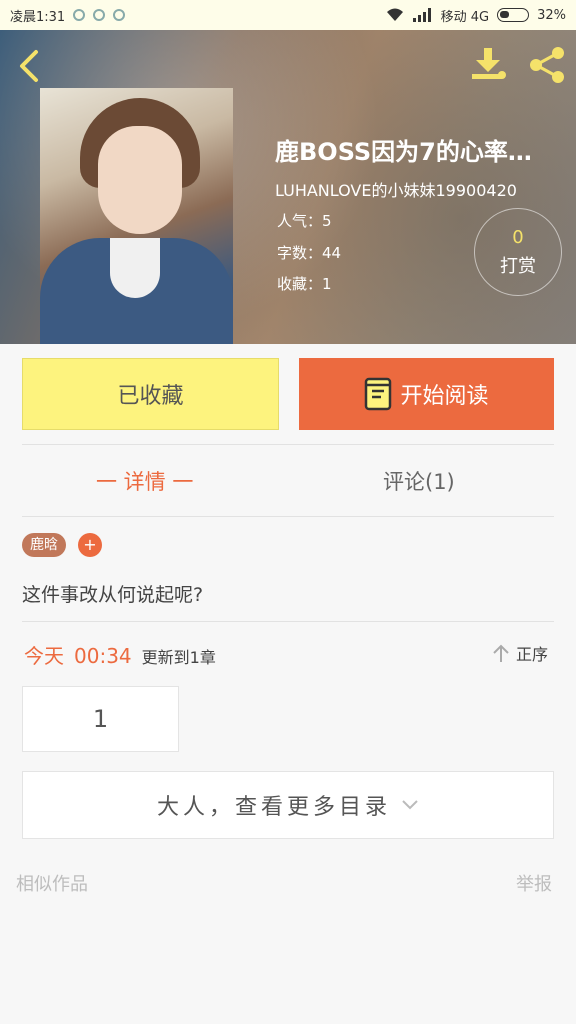 The image size is (576, 1024). I want to click on report-link: 举报, so click(534, 883).